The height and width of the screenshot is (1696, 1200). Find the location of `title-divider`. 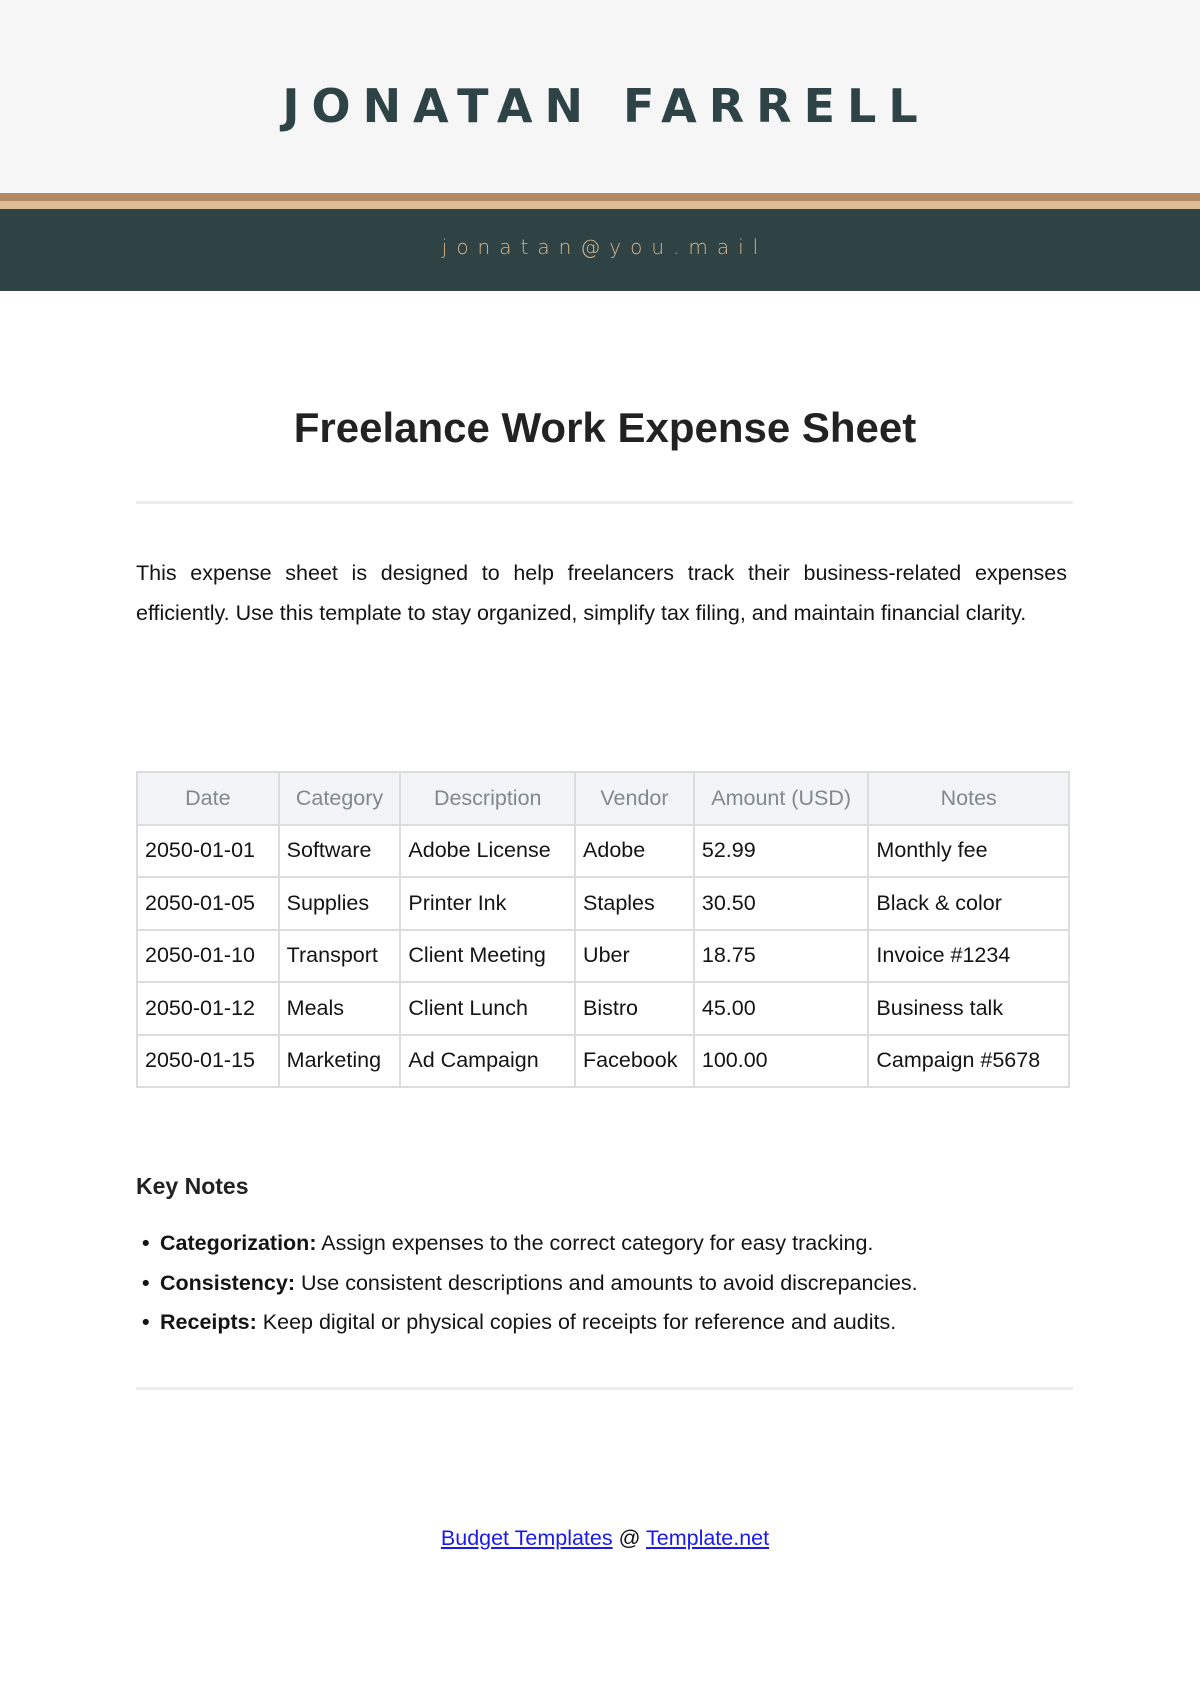

title-divider is located at coordinates (604, 502).